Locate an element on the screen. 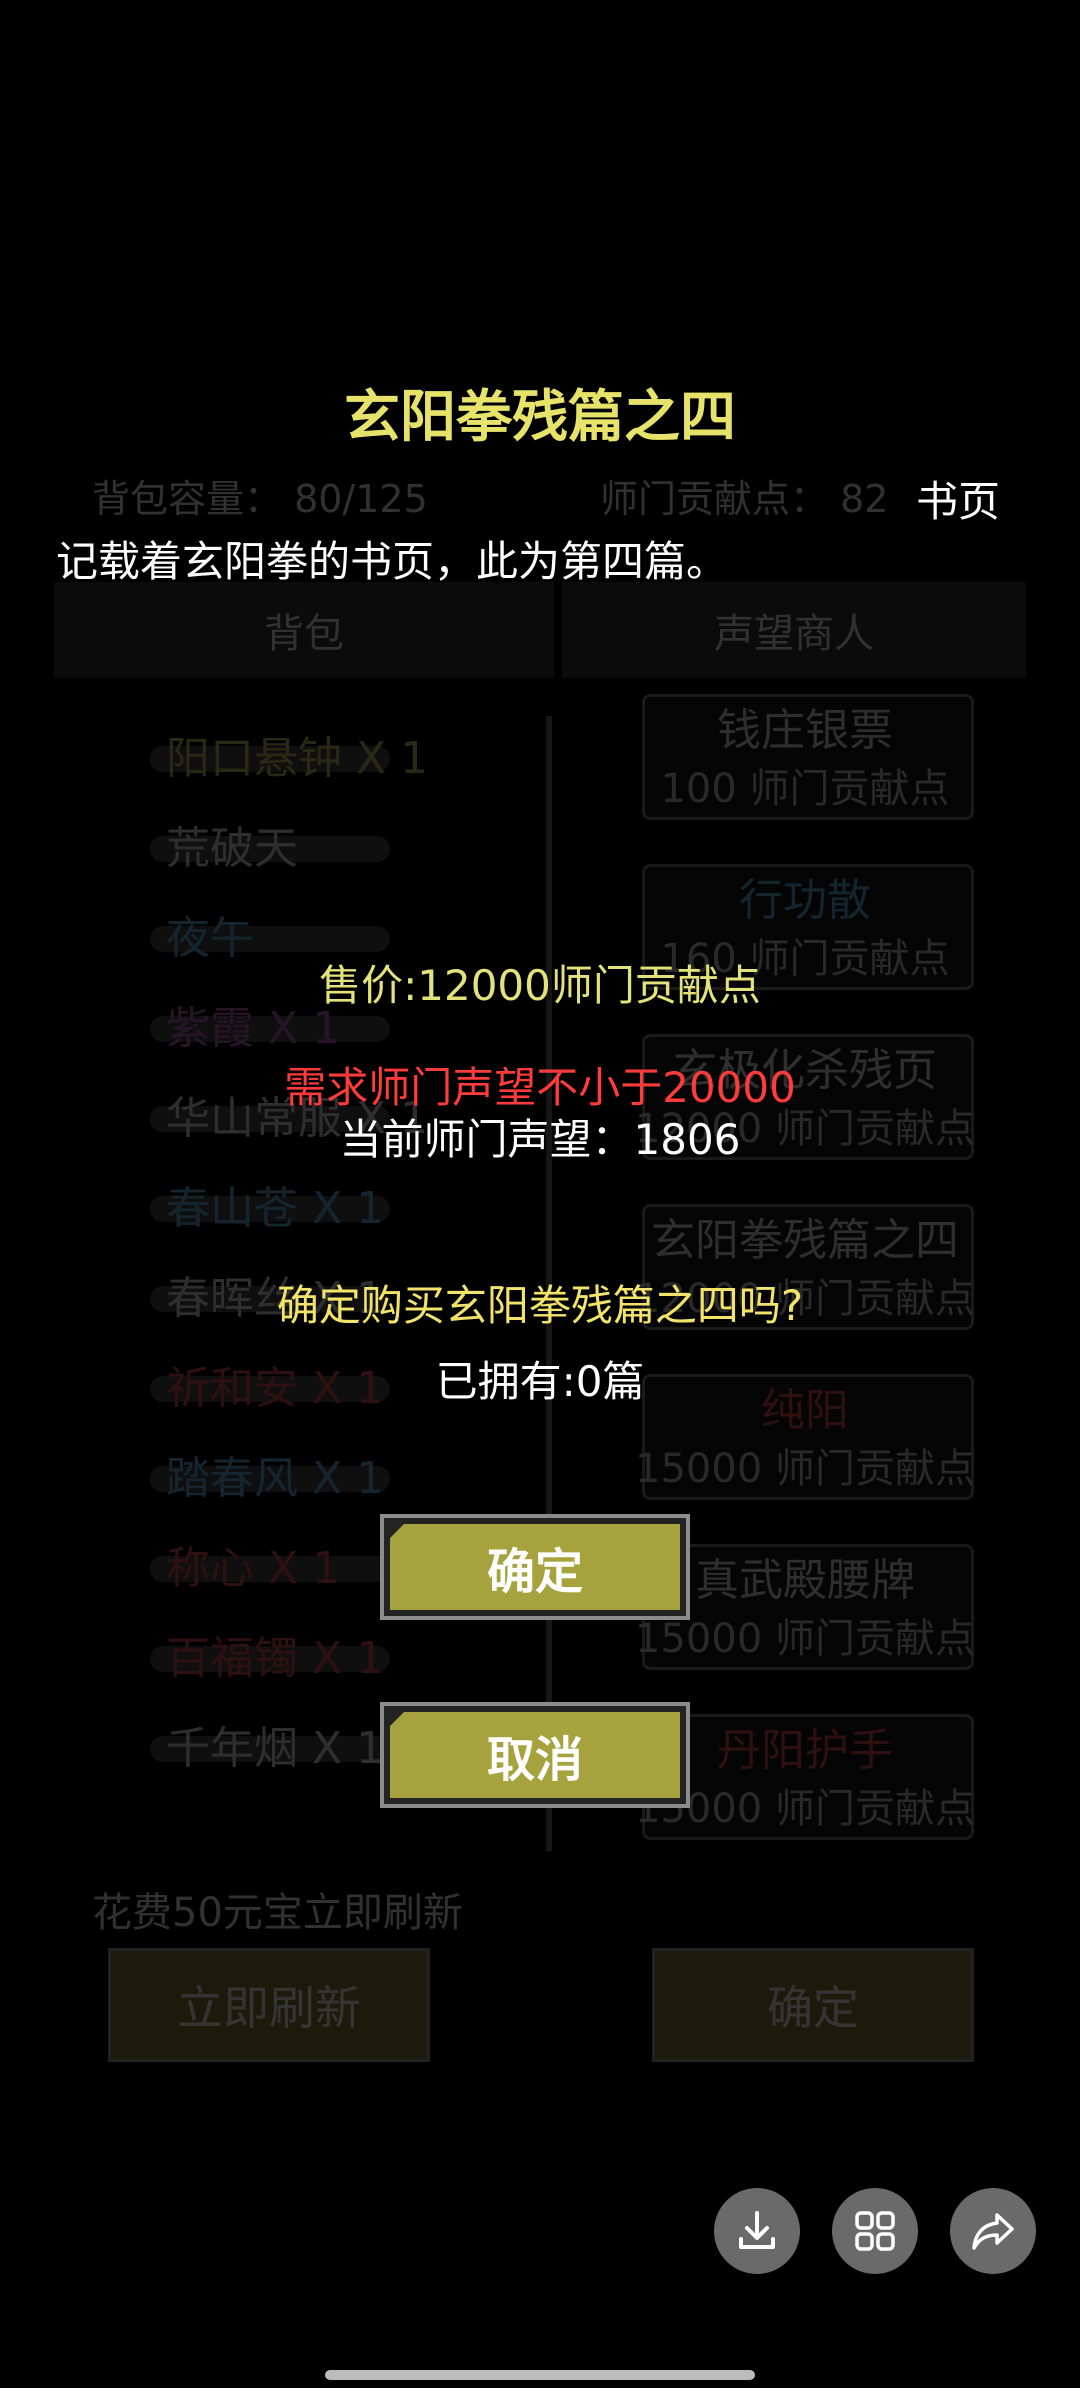  inventory-item-label: 踏春风 X 1 is located at coordinates (275, 1478).